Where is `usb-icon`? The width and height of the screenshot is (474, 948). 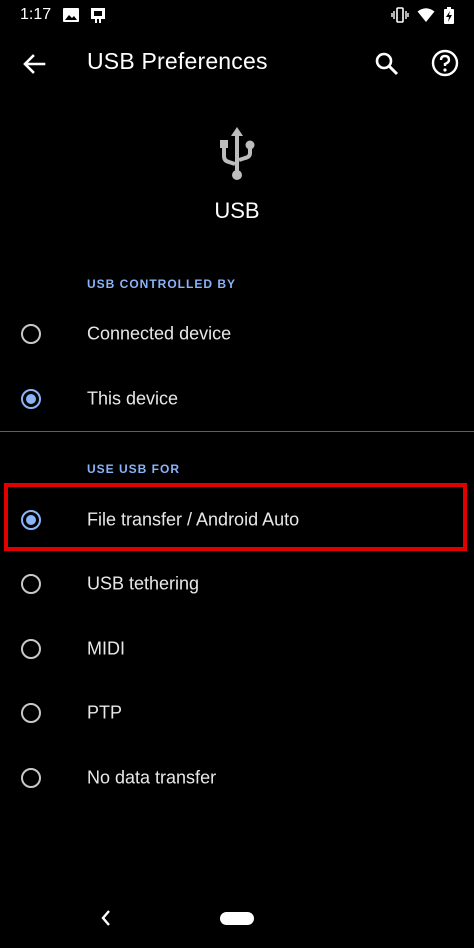 usb-icon is located at coordinates (237, 153).